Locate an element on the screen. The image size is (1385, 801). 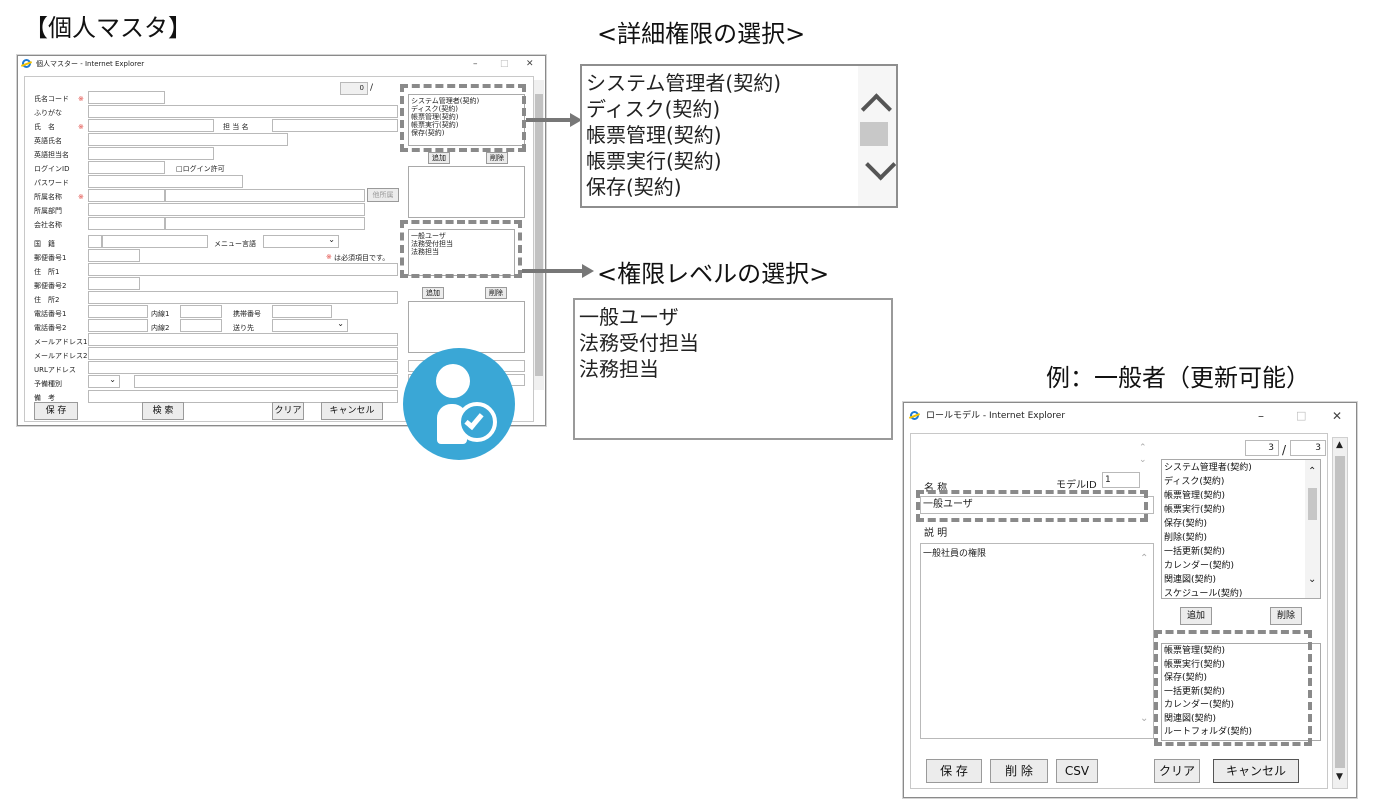
chevron-down-icon: ⌄ is located at coordinates (1312, 579).